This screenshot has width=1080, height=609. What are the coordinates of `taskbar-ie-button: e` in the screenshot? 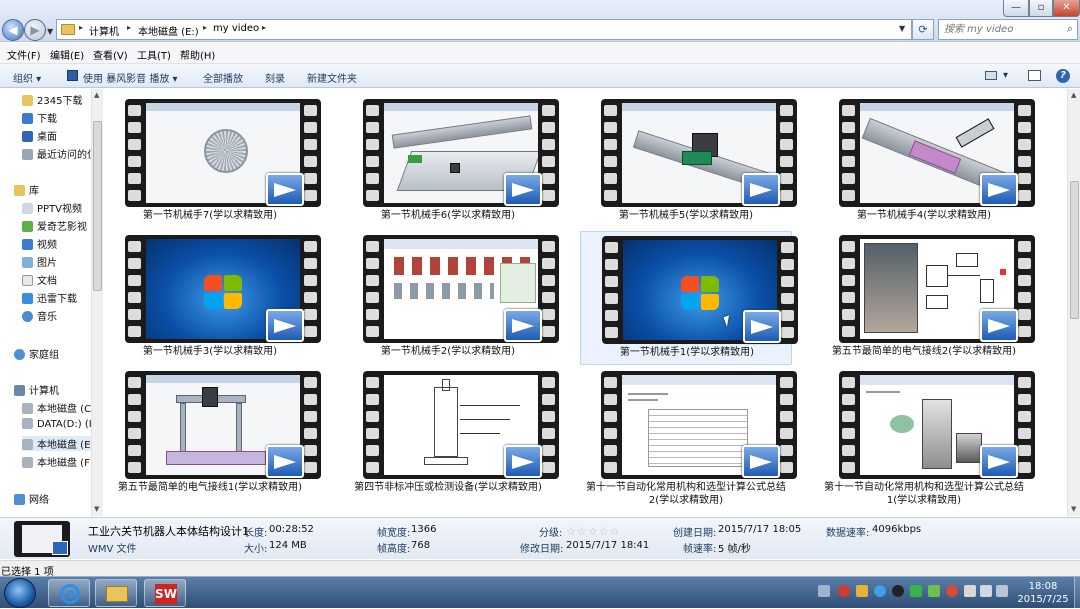 It's located at (69, 593).